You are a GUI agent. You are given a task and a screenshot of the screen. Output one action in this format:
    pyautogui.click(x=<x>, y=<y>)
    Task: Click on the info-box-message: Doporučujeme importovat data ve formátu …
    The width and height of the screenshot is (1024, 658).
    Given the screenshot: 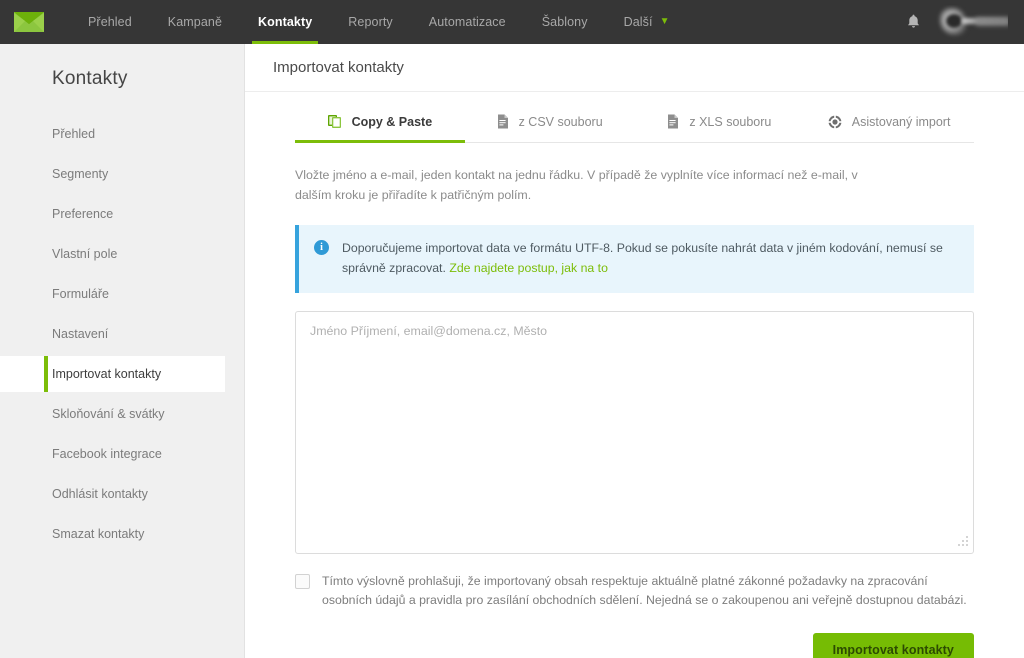 What is the action you would take?
    pyautogui.click(x=642, y=258)
    